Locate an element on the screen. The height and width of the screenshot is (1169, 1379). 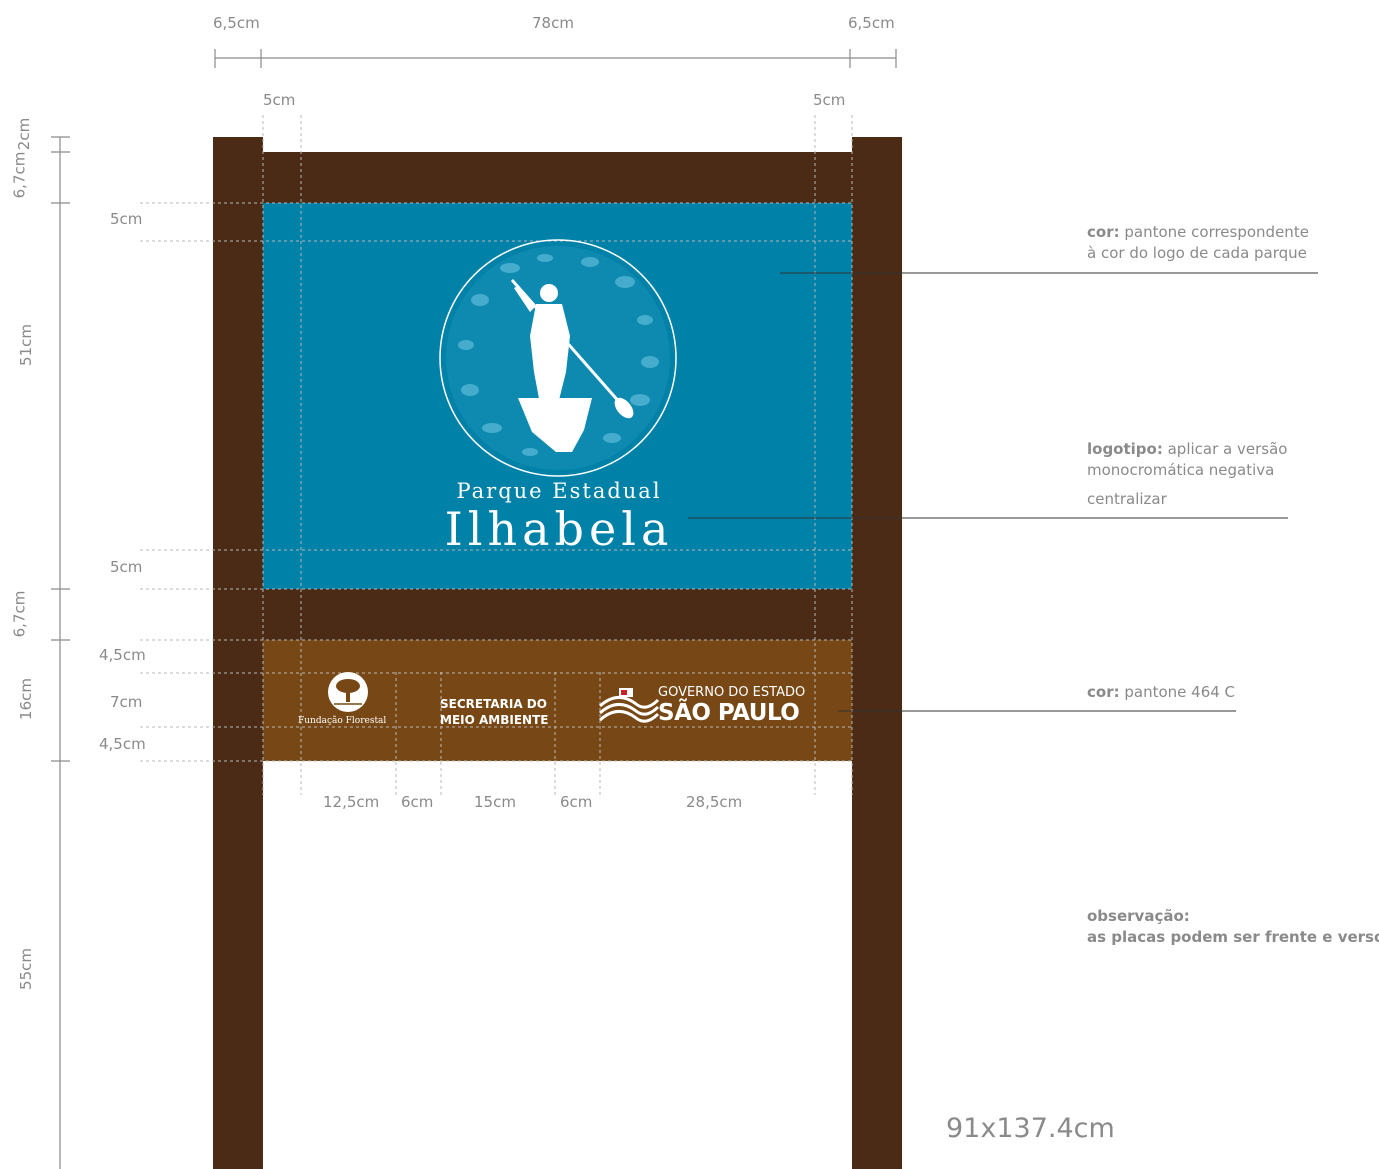
dim-inner-top-left: 5cm is located at coordinates (279, 100).